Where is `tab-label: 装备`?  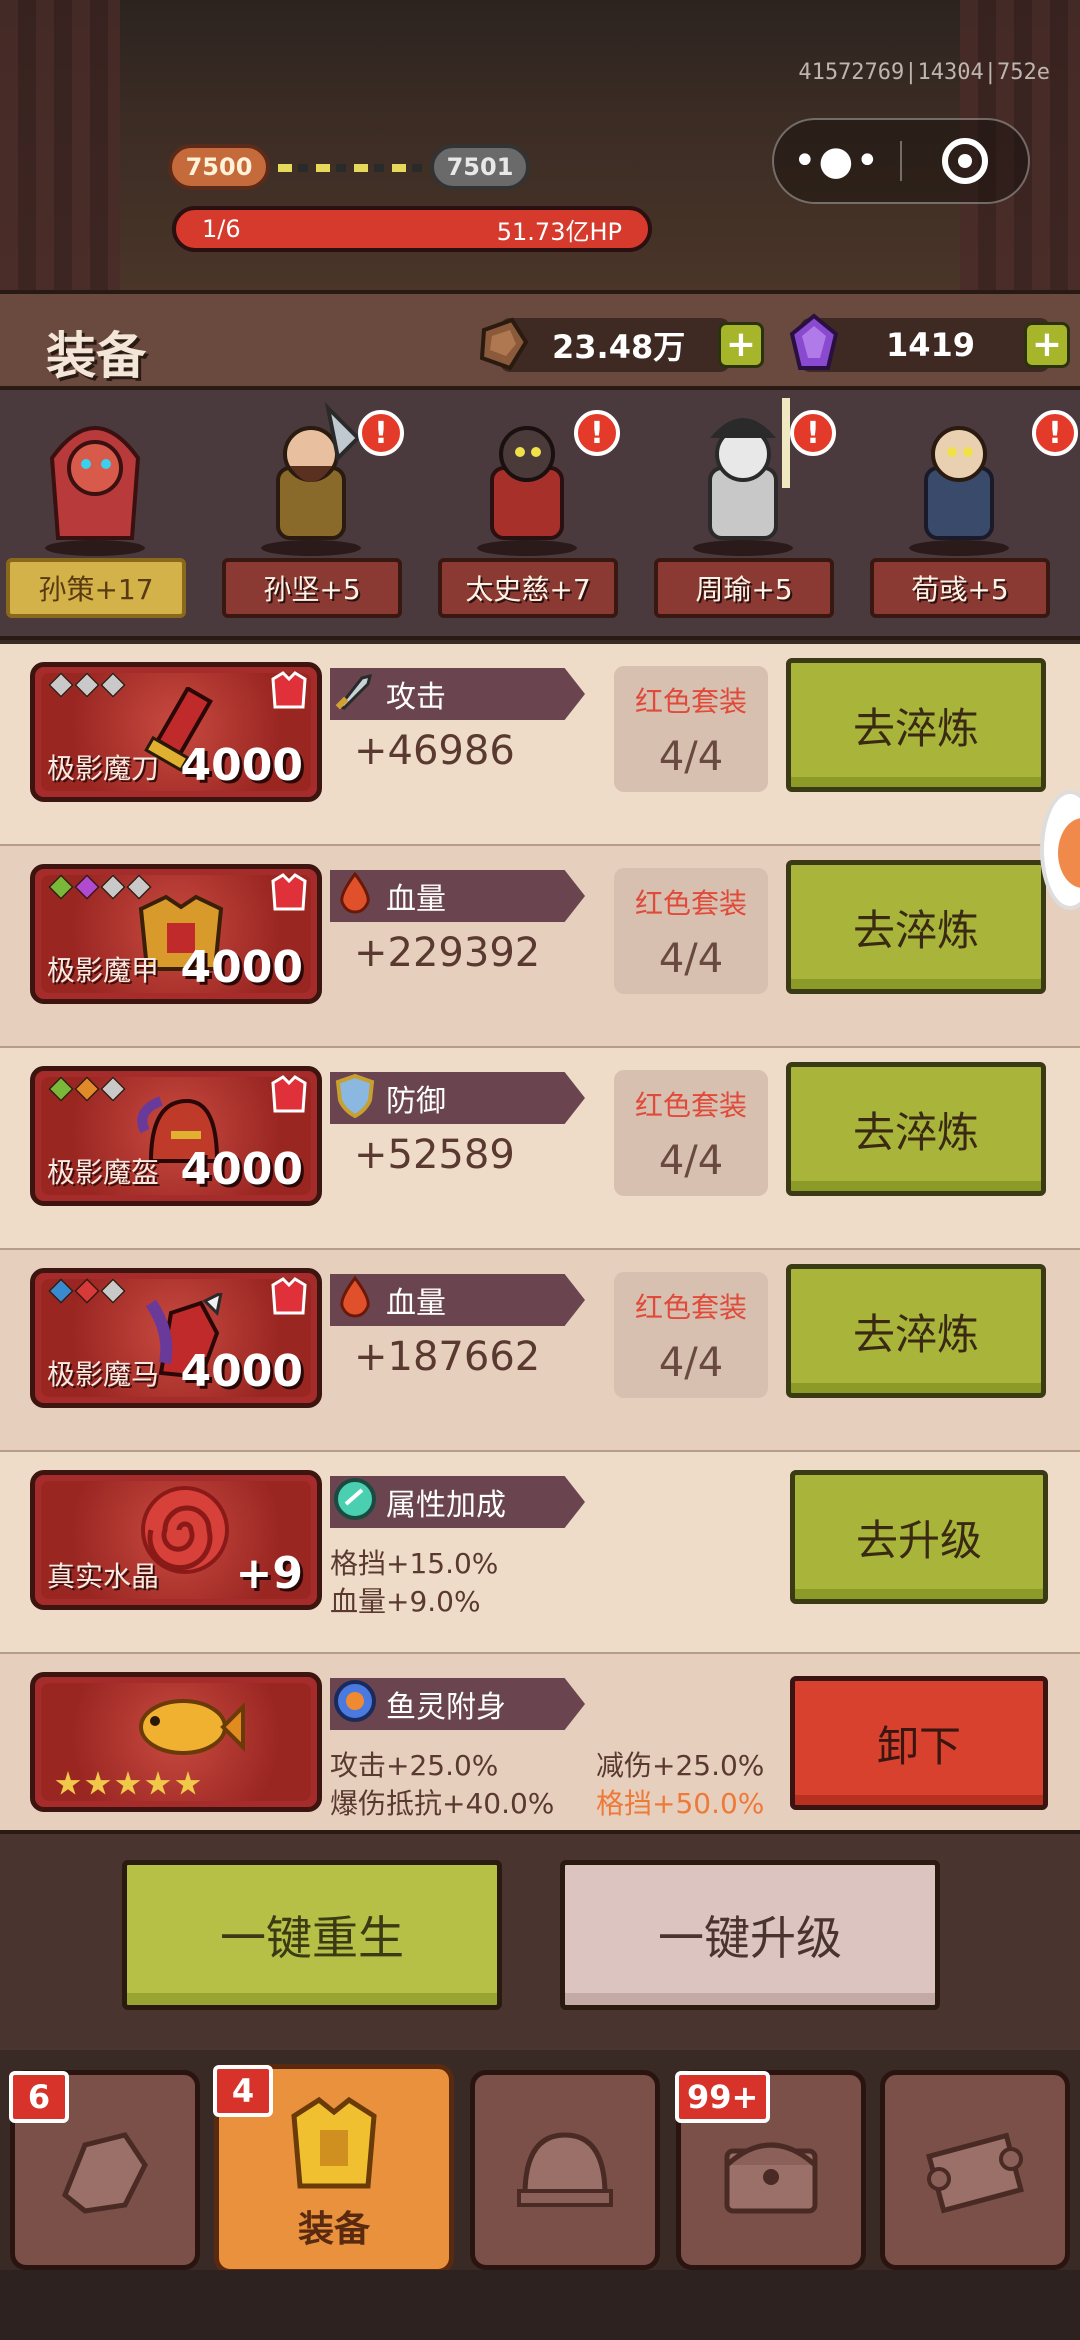 tab-label: 装备 is located at coordinates (333, 2229).